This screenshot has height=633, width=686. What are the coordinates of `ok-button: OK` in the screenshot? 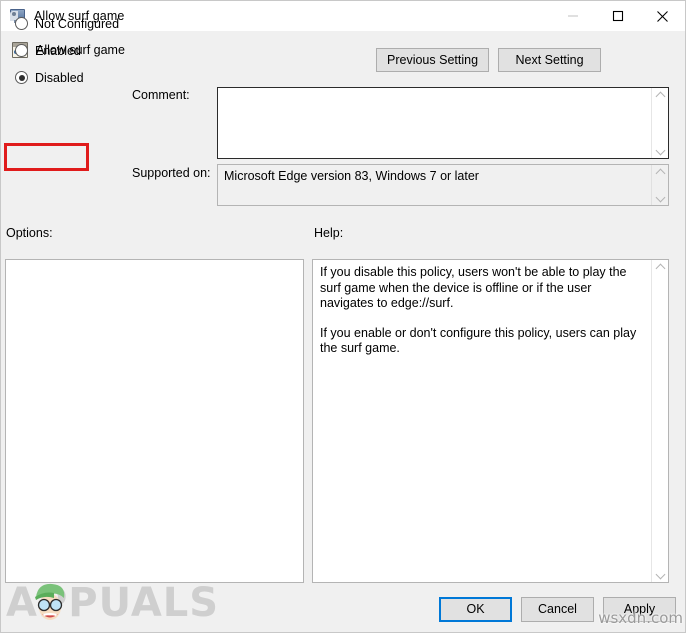 It's located at (475, 609).